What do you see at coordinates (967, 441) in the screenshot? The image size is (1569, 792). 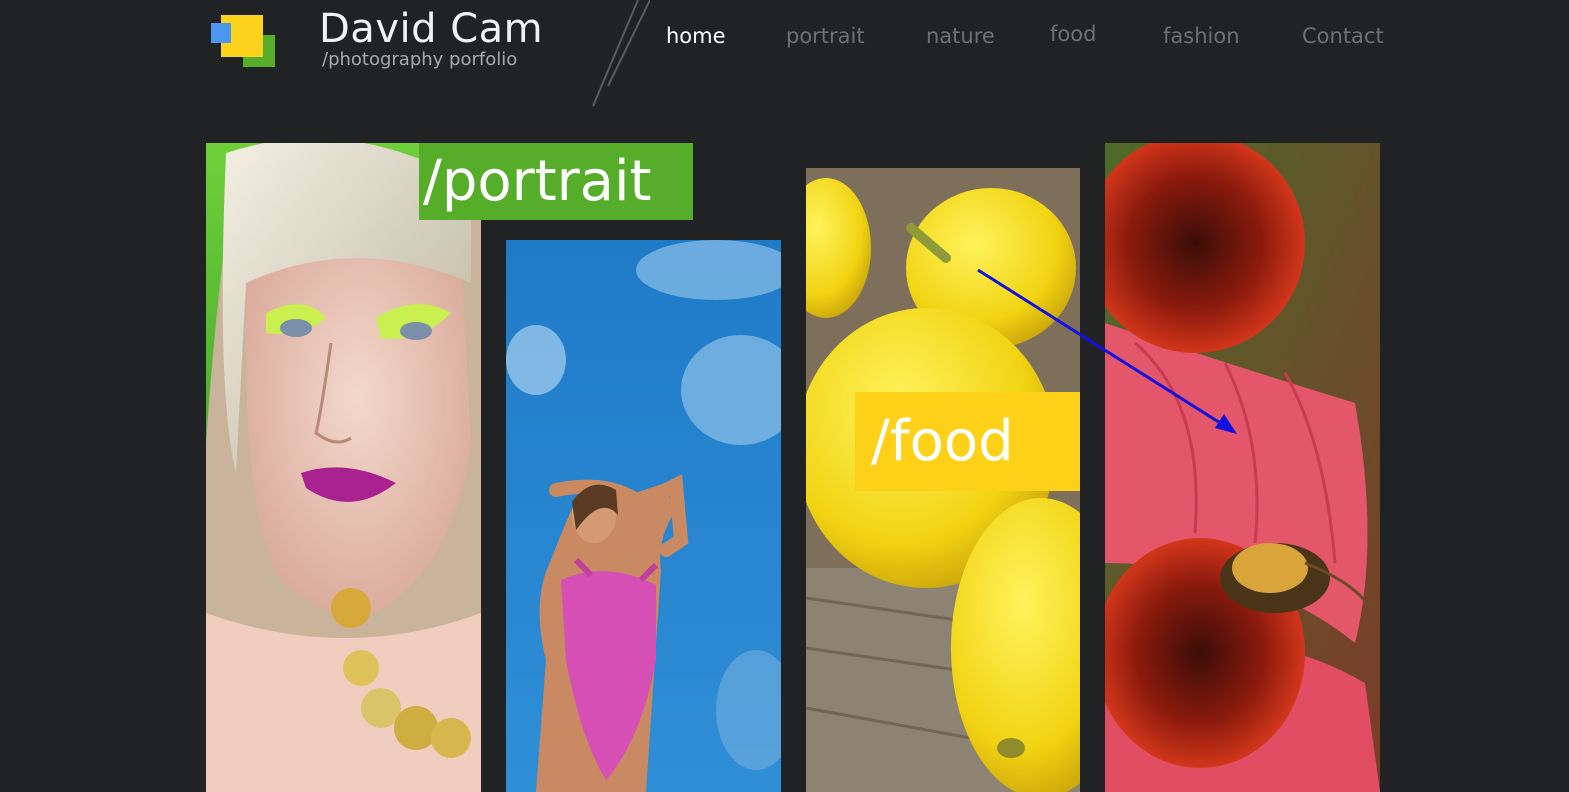 I see `food-category-label: /food` at bounding box center [967, 441].